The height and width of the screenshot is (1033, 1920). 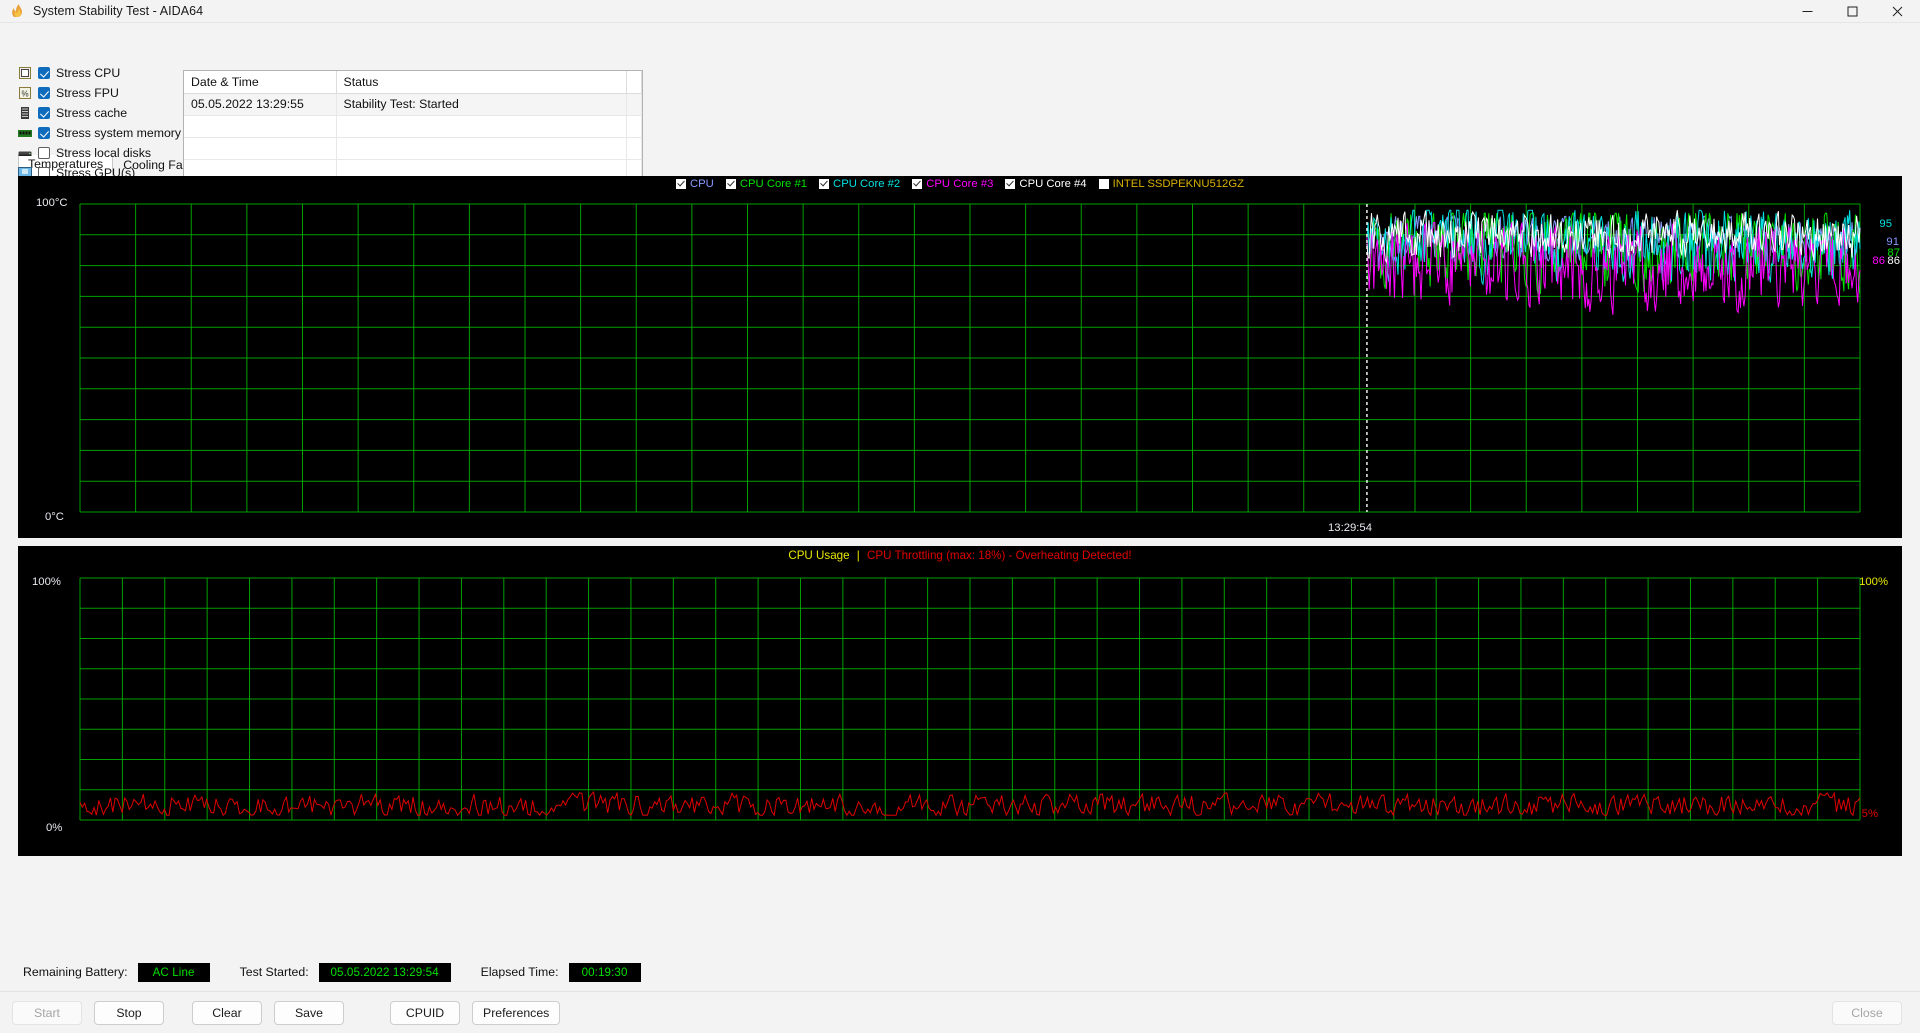 I want to click on temp-readout-cpu: 91, so click(x=1892, y=241).